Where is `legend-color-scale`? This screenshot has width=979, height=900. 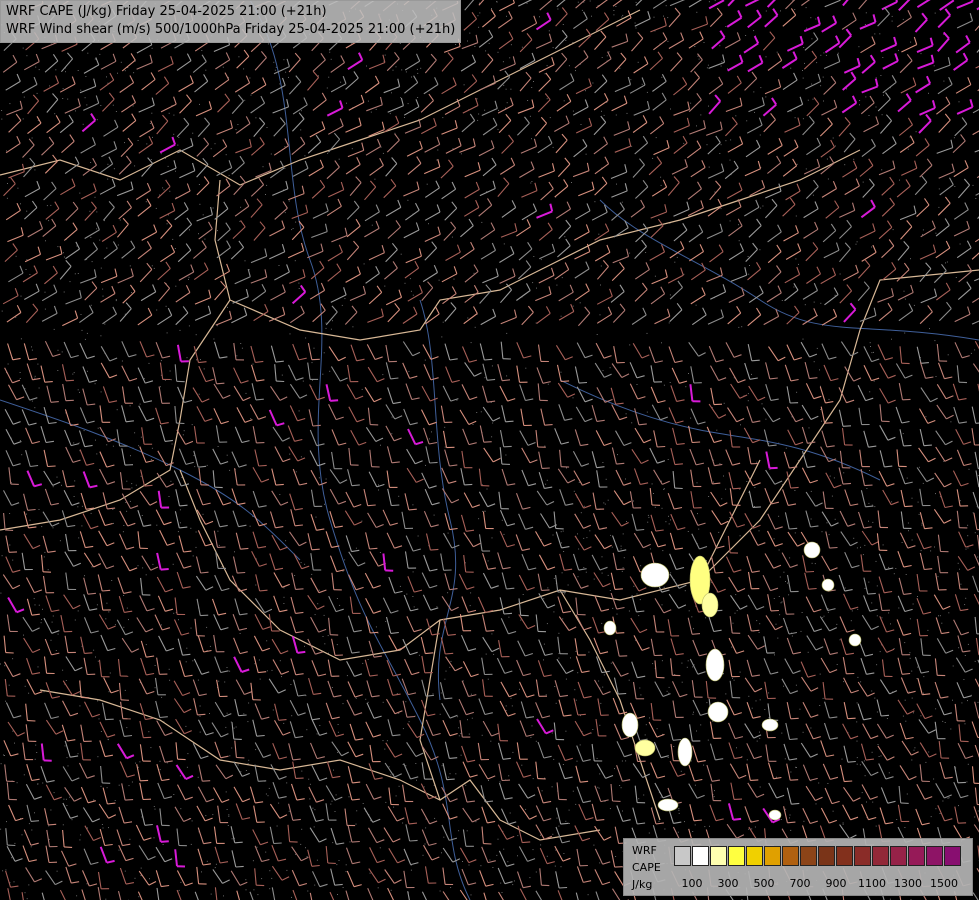 legend-color-scale is located at coordinates (818, 856).